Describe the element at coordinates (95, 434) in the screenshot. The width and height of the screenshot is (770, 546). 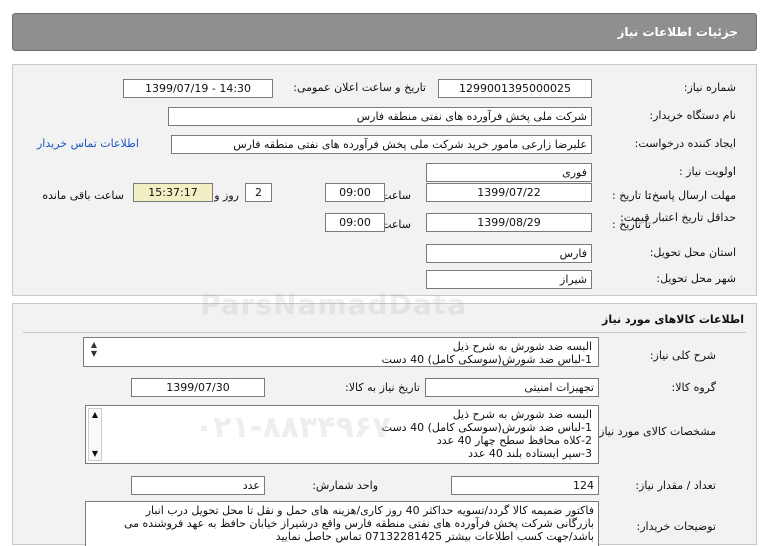
I see `specs-scrollbar: ▲ ▼` at that location.